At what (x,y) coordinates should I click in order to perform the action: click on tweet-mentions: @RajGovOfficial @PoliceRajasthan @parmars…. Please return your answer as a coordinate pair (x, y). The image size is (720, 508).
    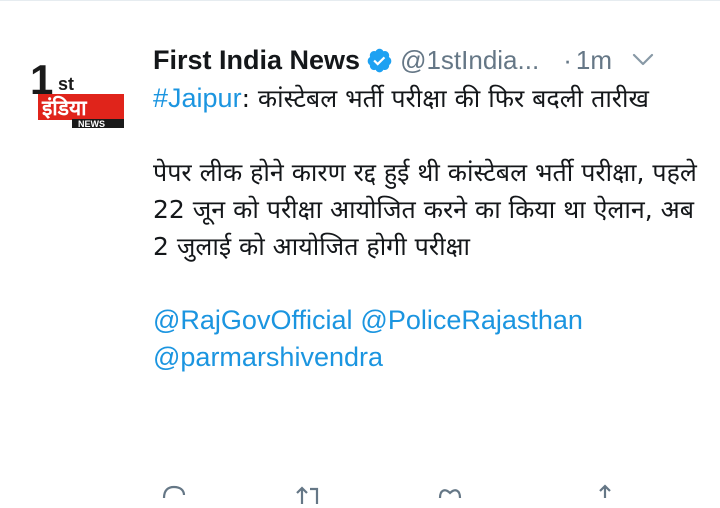
    Looking at the image, I should click on (425, 339).